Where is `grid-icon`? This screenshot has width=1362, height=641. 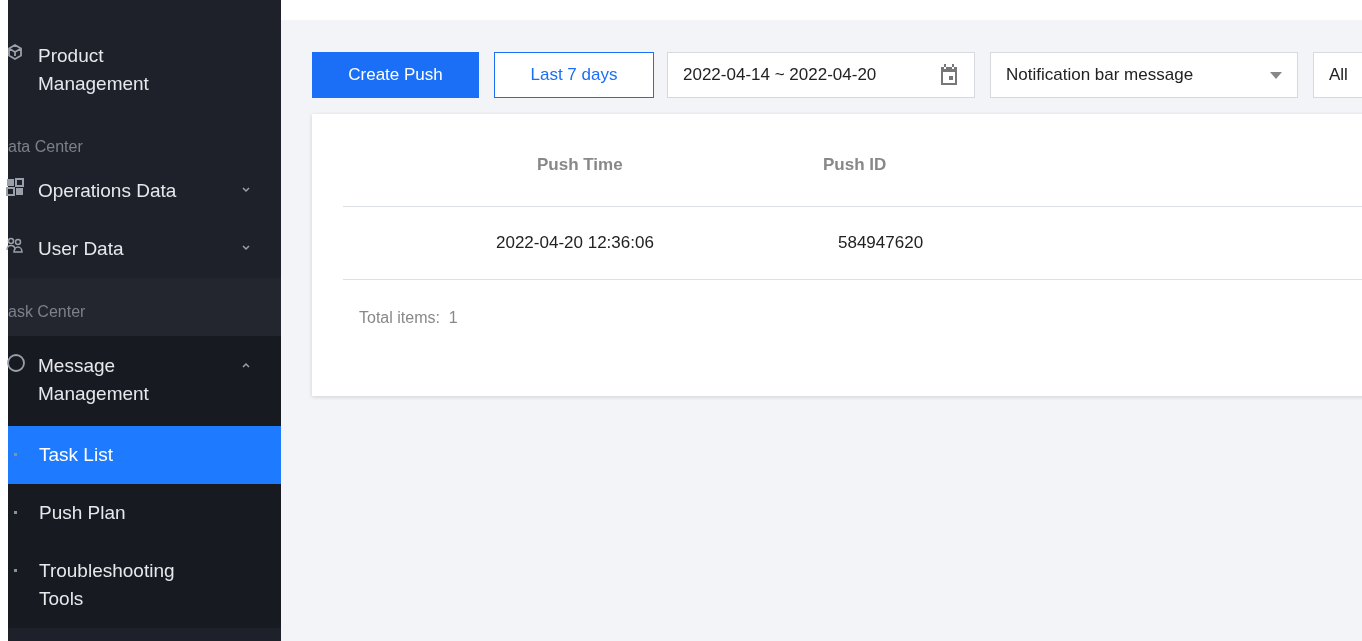 grid-icon is located at coordinates (15, 187).